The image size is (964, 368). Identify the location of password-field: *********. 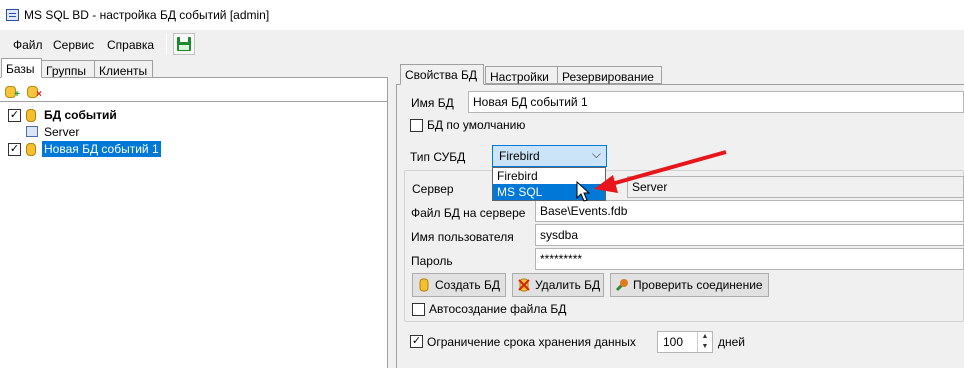
(749, 259).